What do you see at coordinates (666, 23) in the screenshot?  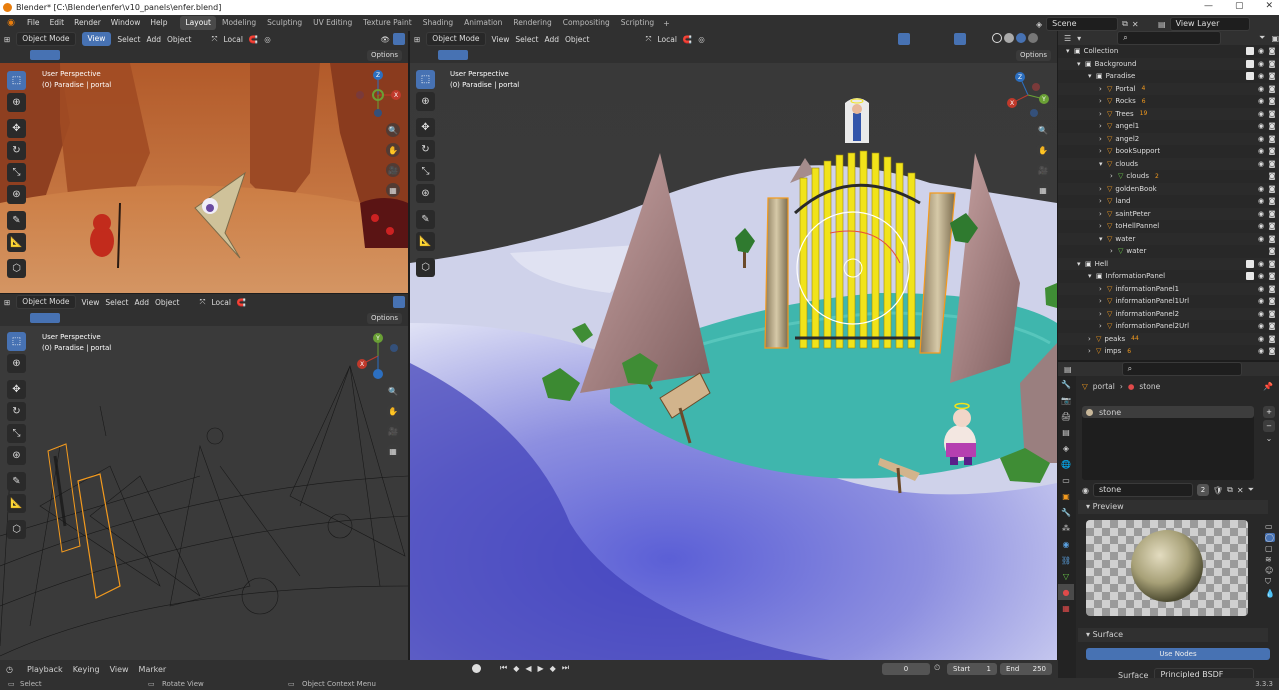 I see `add-workspace-icon: +` at bounding box center [666, 23].